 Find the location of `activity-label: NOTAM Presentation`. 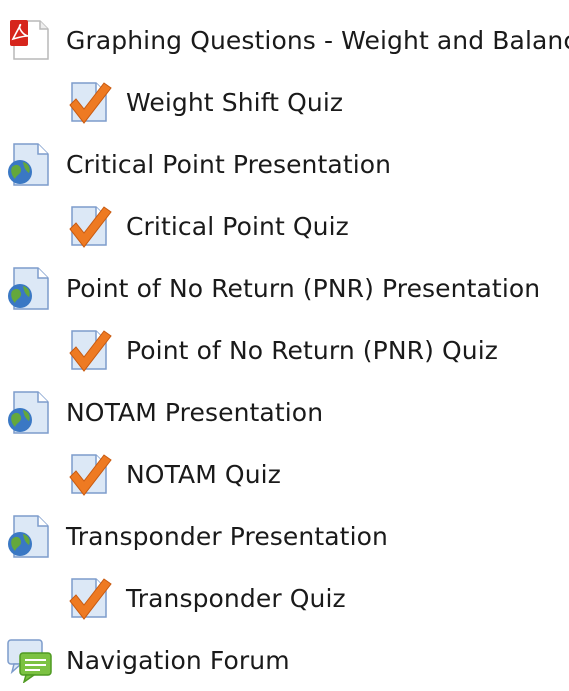

activity-label: NOTAM Presentation is located at coordinates (195, 412).